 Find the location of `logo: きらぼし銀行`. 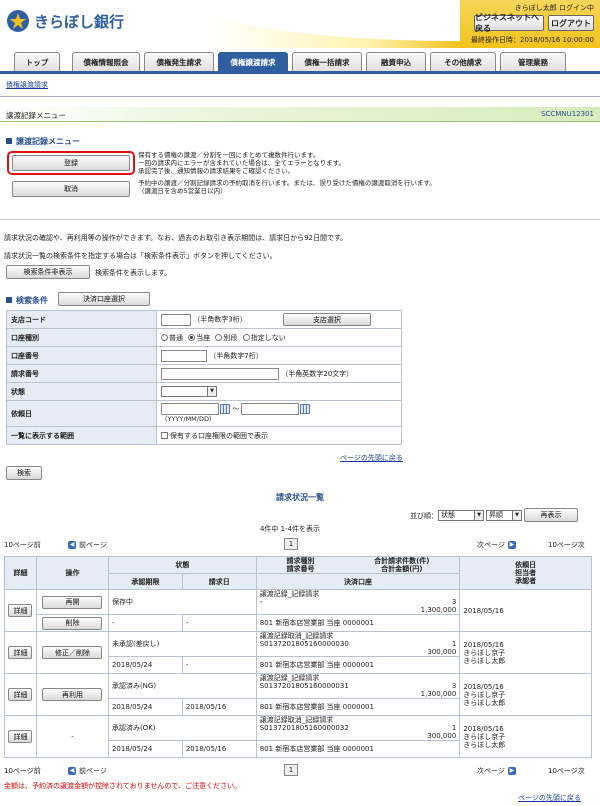

logo: きらぼし銀行 is located at coordinates (81, 21).